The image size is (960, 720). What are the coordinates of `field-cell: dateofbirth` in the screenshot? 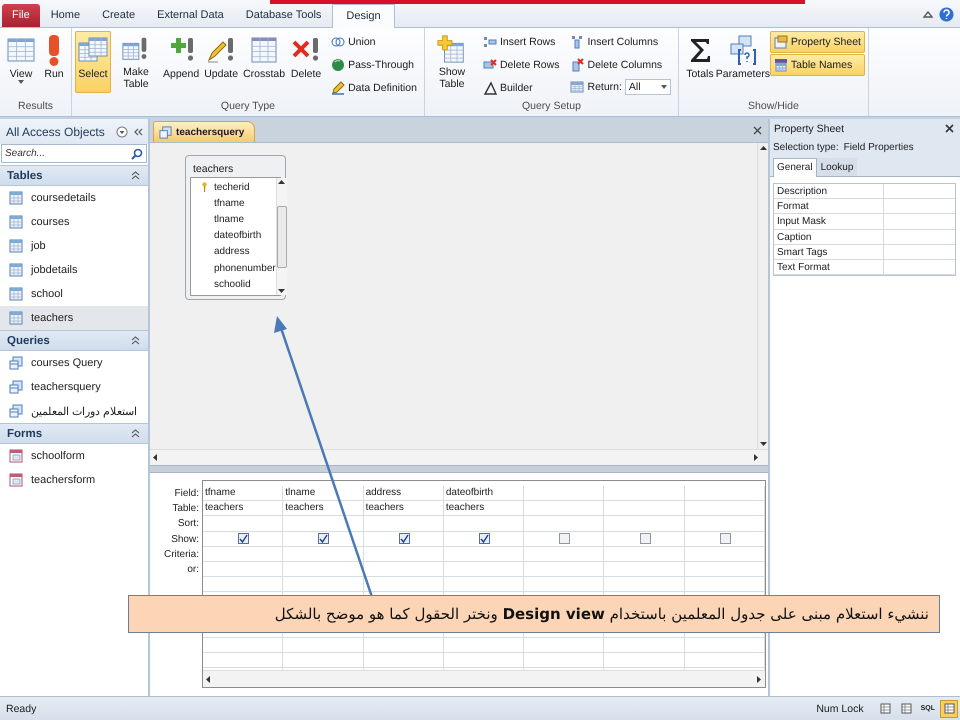 It's located at (470, 492).